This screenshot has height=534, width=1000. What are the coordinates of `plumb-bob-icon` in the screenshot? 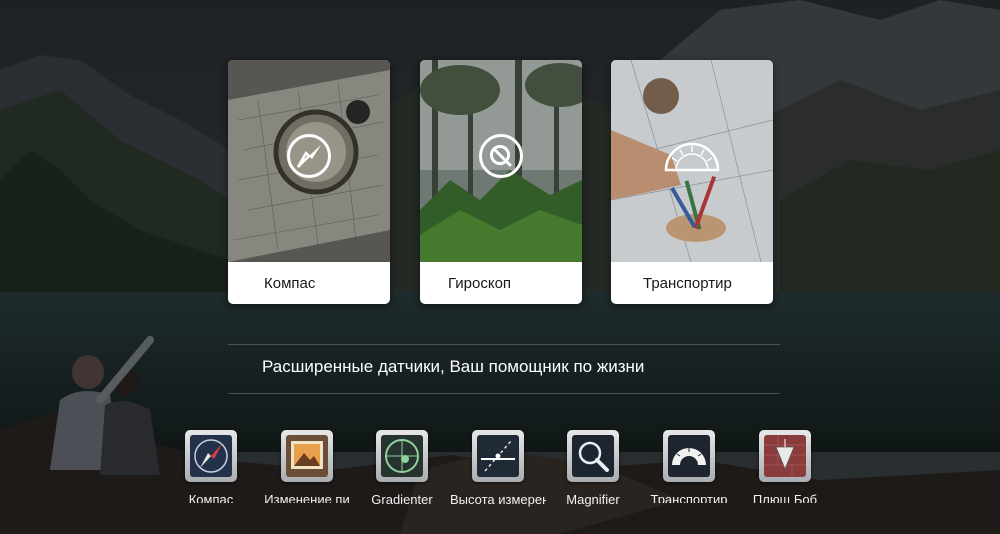 It's located at (785, 456).